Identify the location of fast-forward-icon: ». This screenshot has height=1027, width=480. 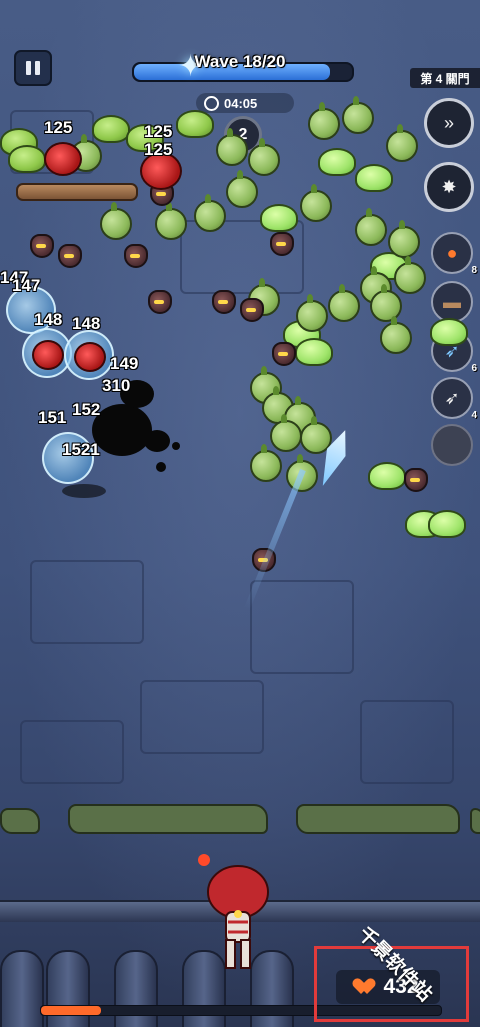
(448, 122).